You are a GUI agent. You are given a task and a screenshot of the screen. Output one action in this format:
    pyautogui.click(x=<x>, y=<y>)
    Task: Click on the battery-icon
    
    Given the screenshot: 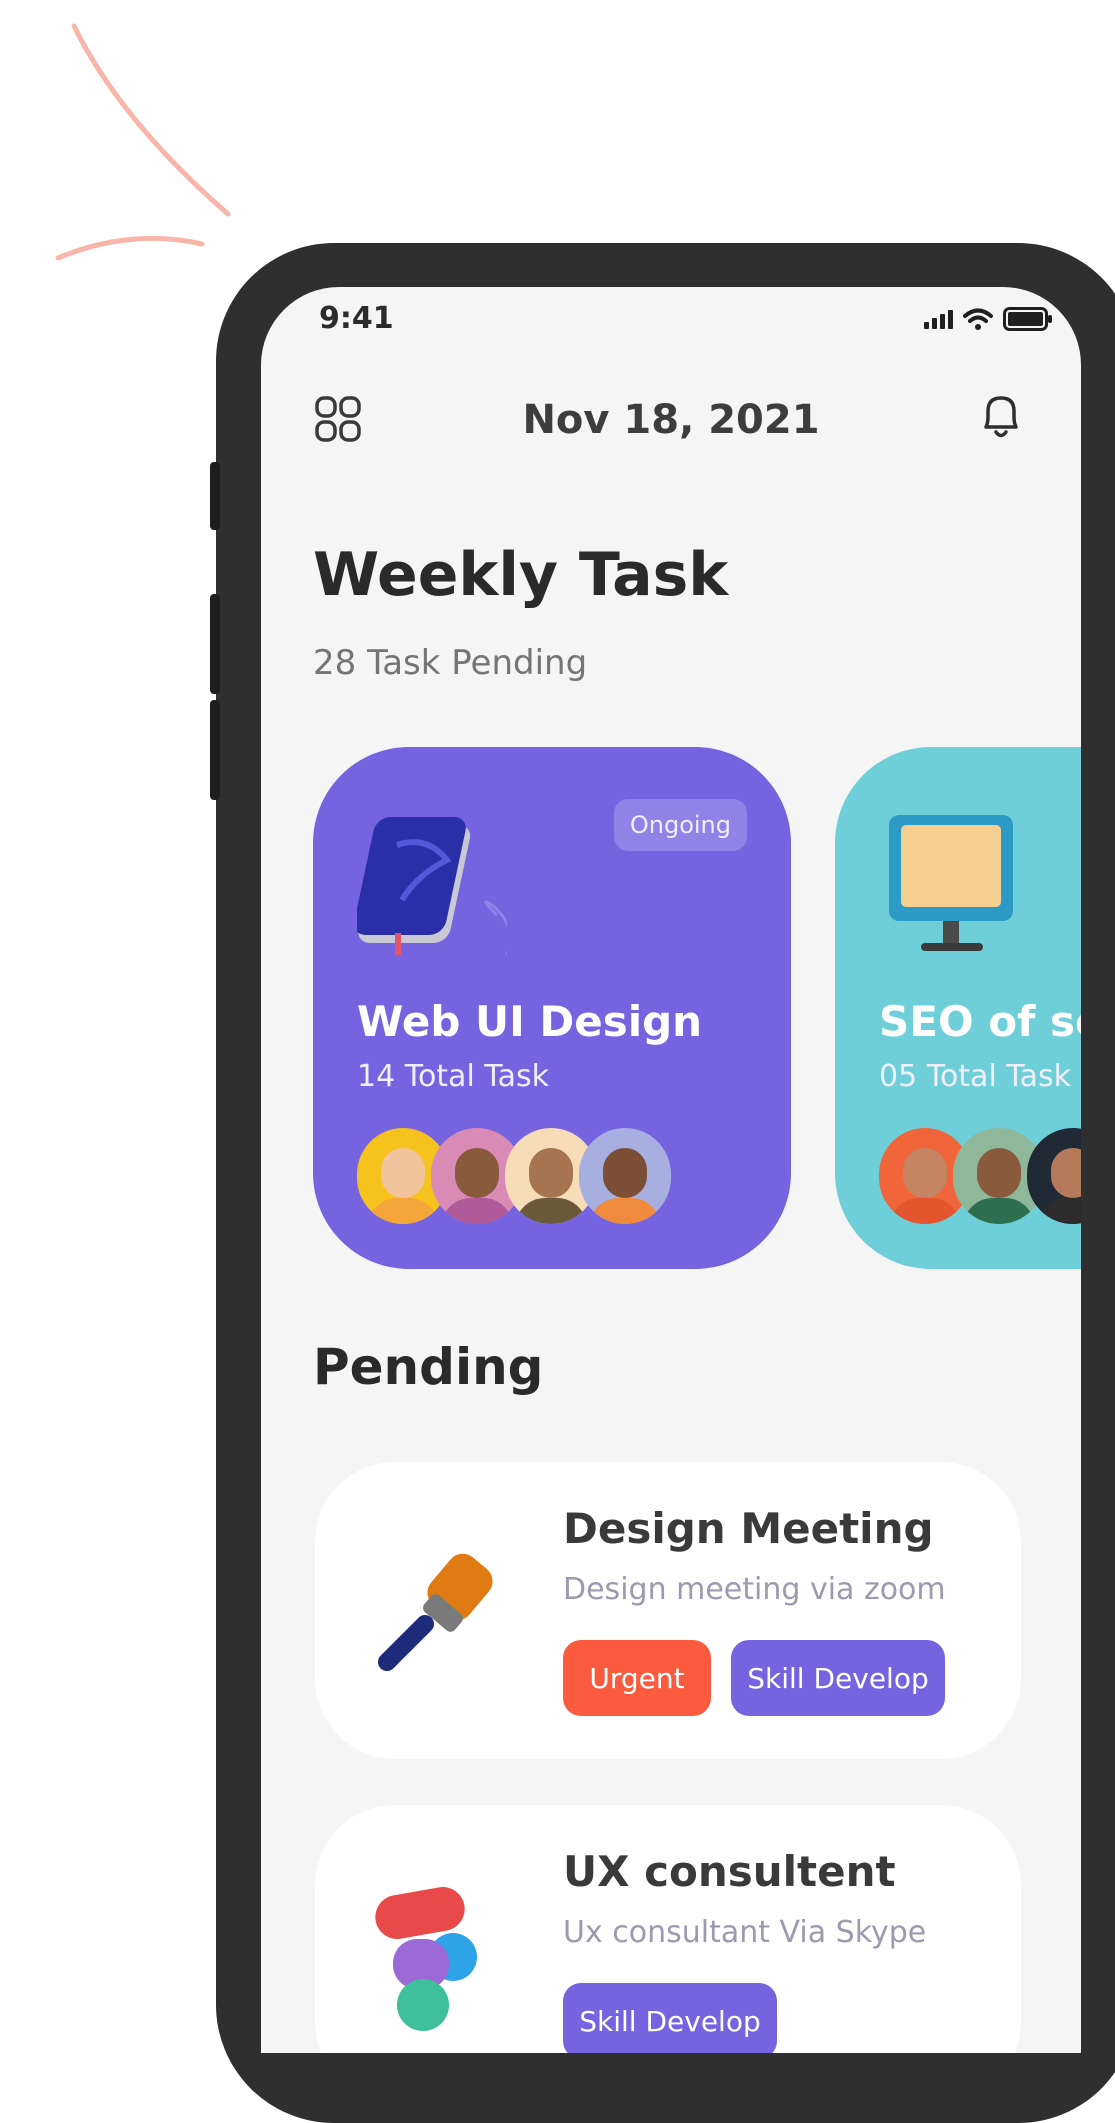 What is the action you would take?
    pyautogui.click(x=1027, y=319)
    